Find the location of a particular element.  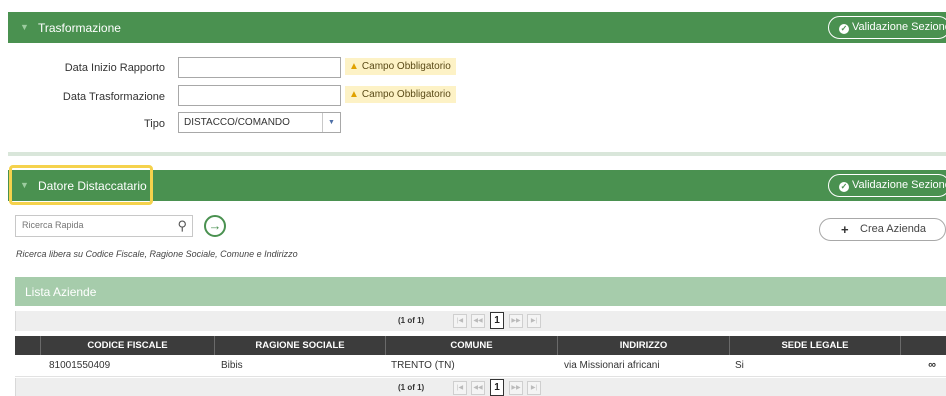

plus-icon: + is located at coordinates (845, 229).